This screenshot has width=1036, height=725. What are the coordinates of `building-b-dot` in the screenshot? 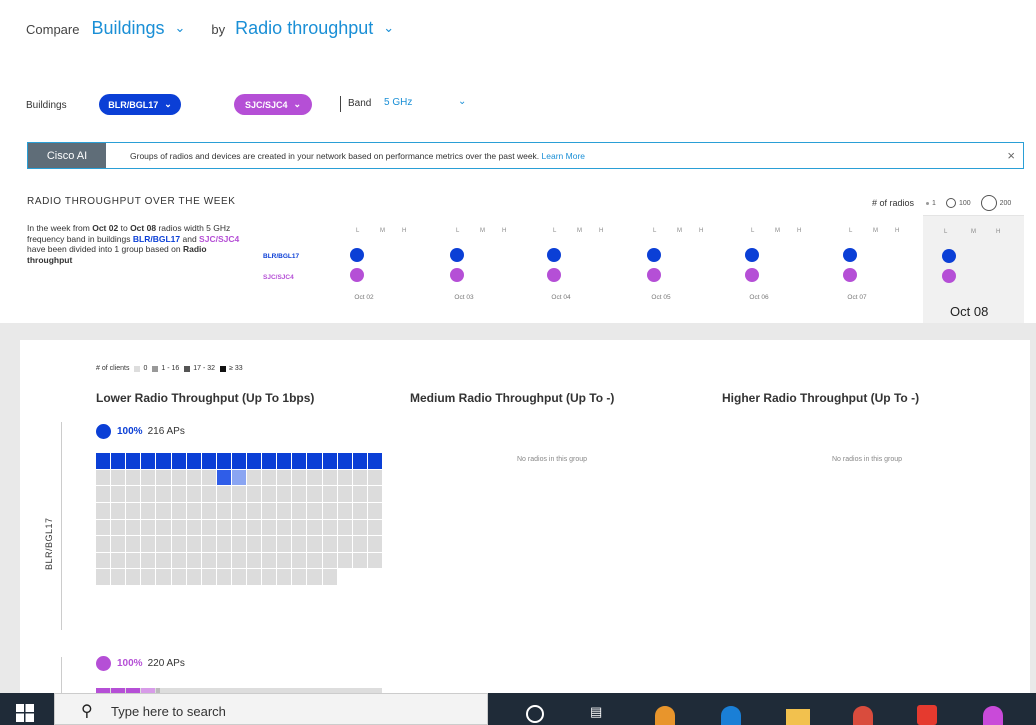 It's located at (752, 275).